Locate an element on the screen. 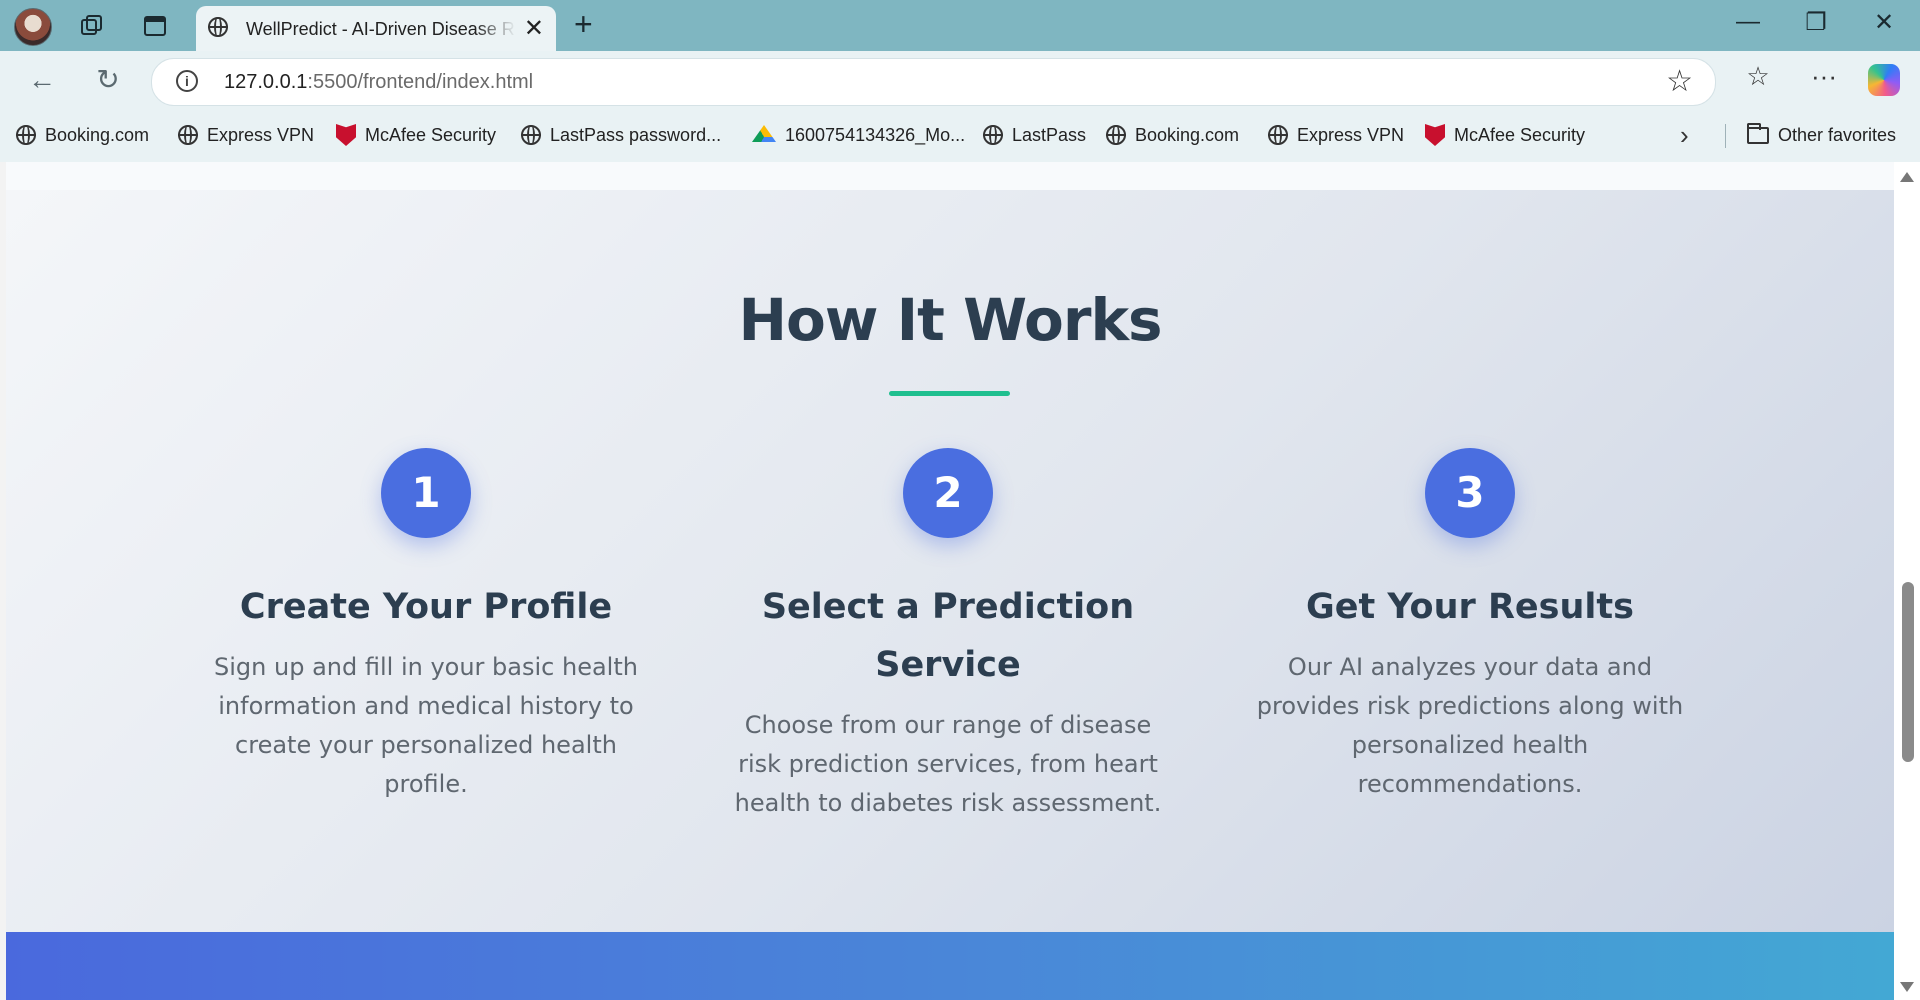 This screenshot has width=1920, height=1000. scrollbar-thumb is located at coordinates (1908, 672).